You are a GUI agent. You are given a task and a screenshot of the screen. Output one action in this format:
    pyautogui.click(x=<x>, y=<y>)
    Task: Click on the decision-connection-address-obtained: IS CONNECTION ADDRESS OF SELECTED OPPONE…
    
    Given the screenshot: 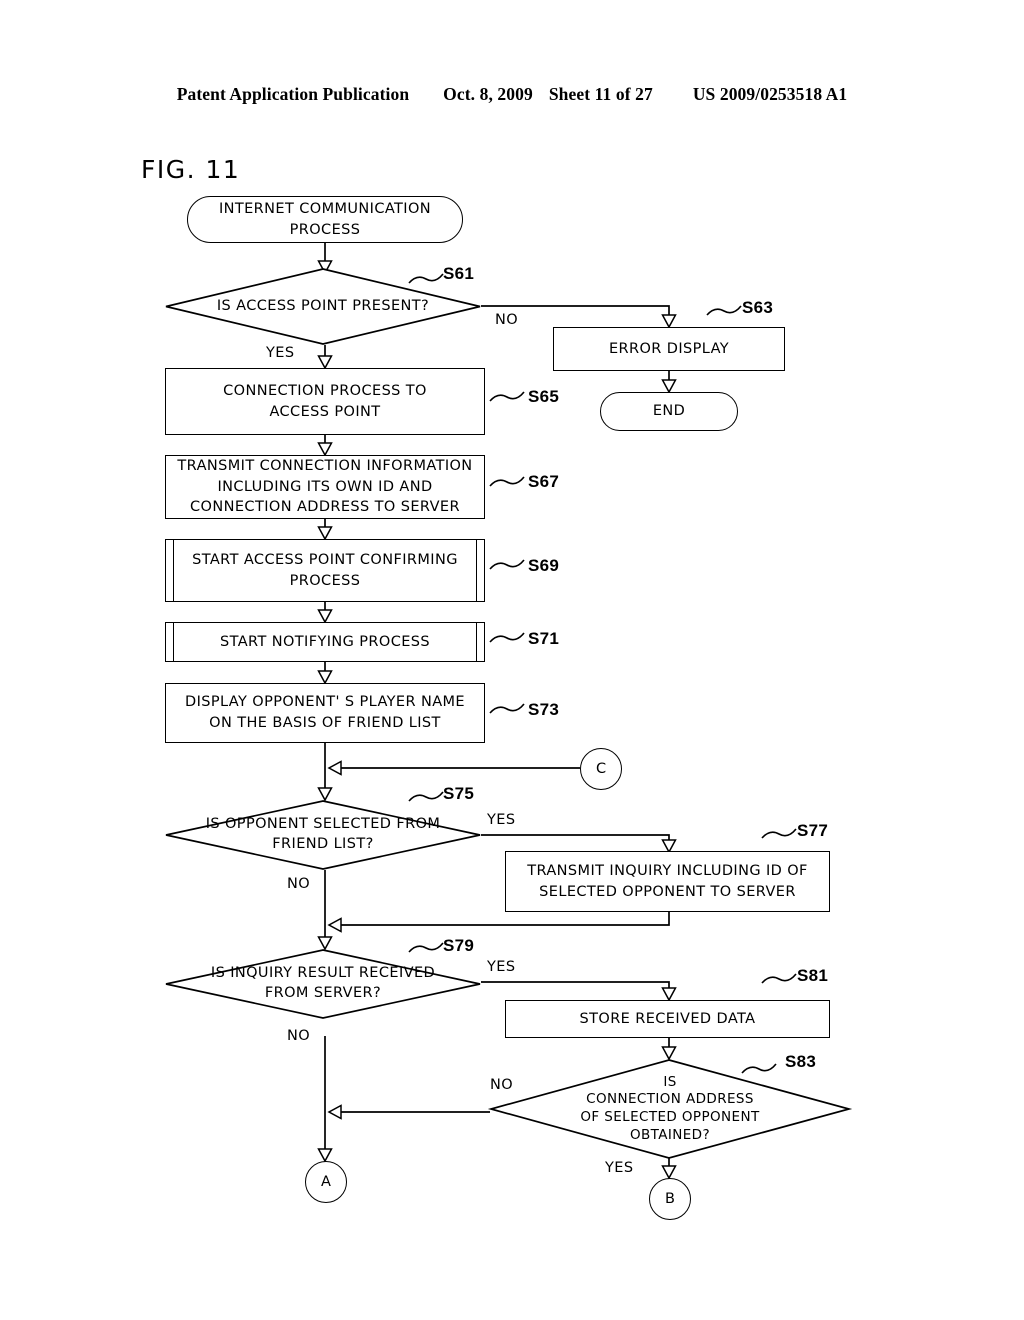 What is the action you would take?
    pyautogui.click(x=670, y=1109)
    